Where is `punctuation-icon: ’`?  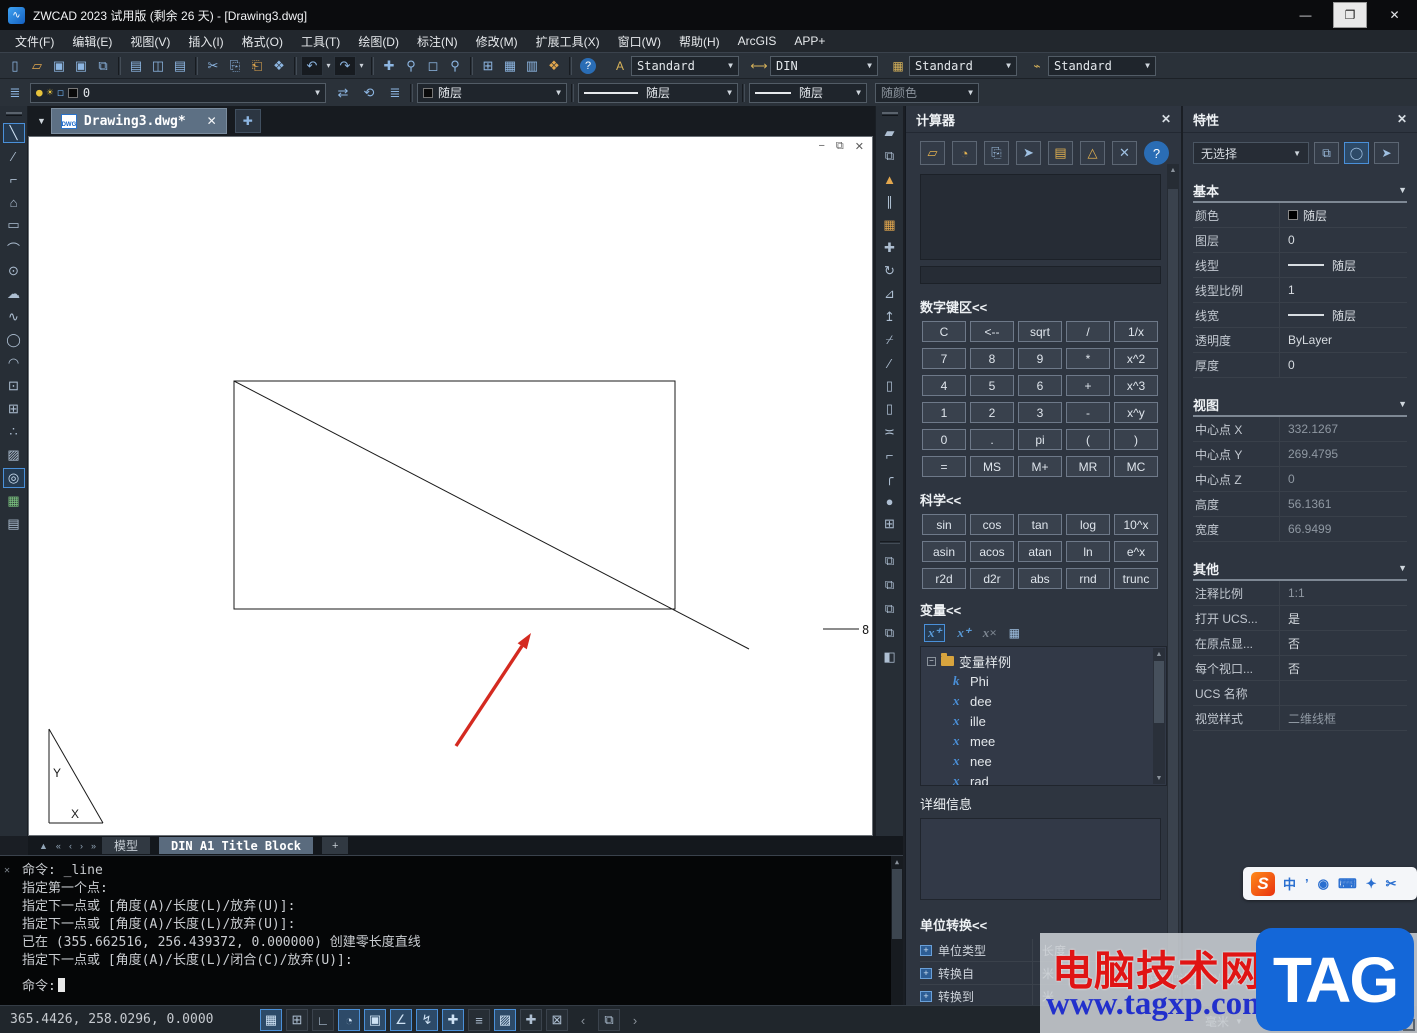
punctuation-icon: ’ is located at coordinates (1307, 883).